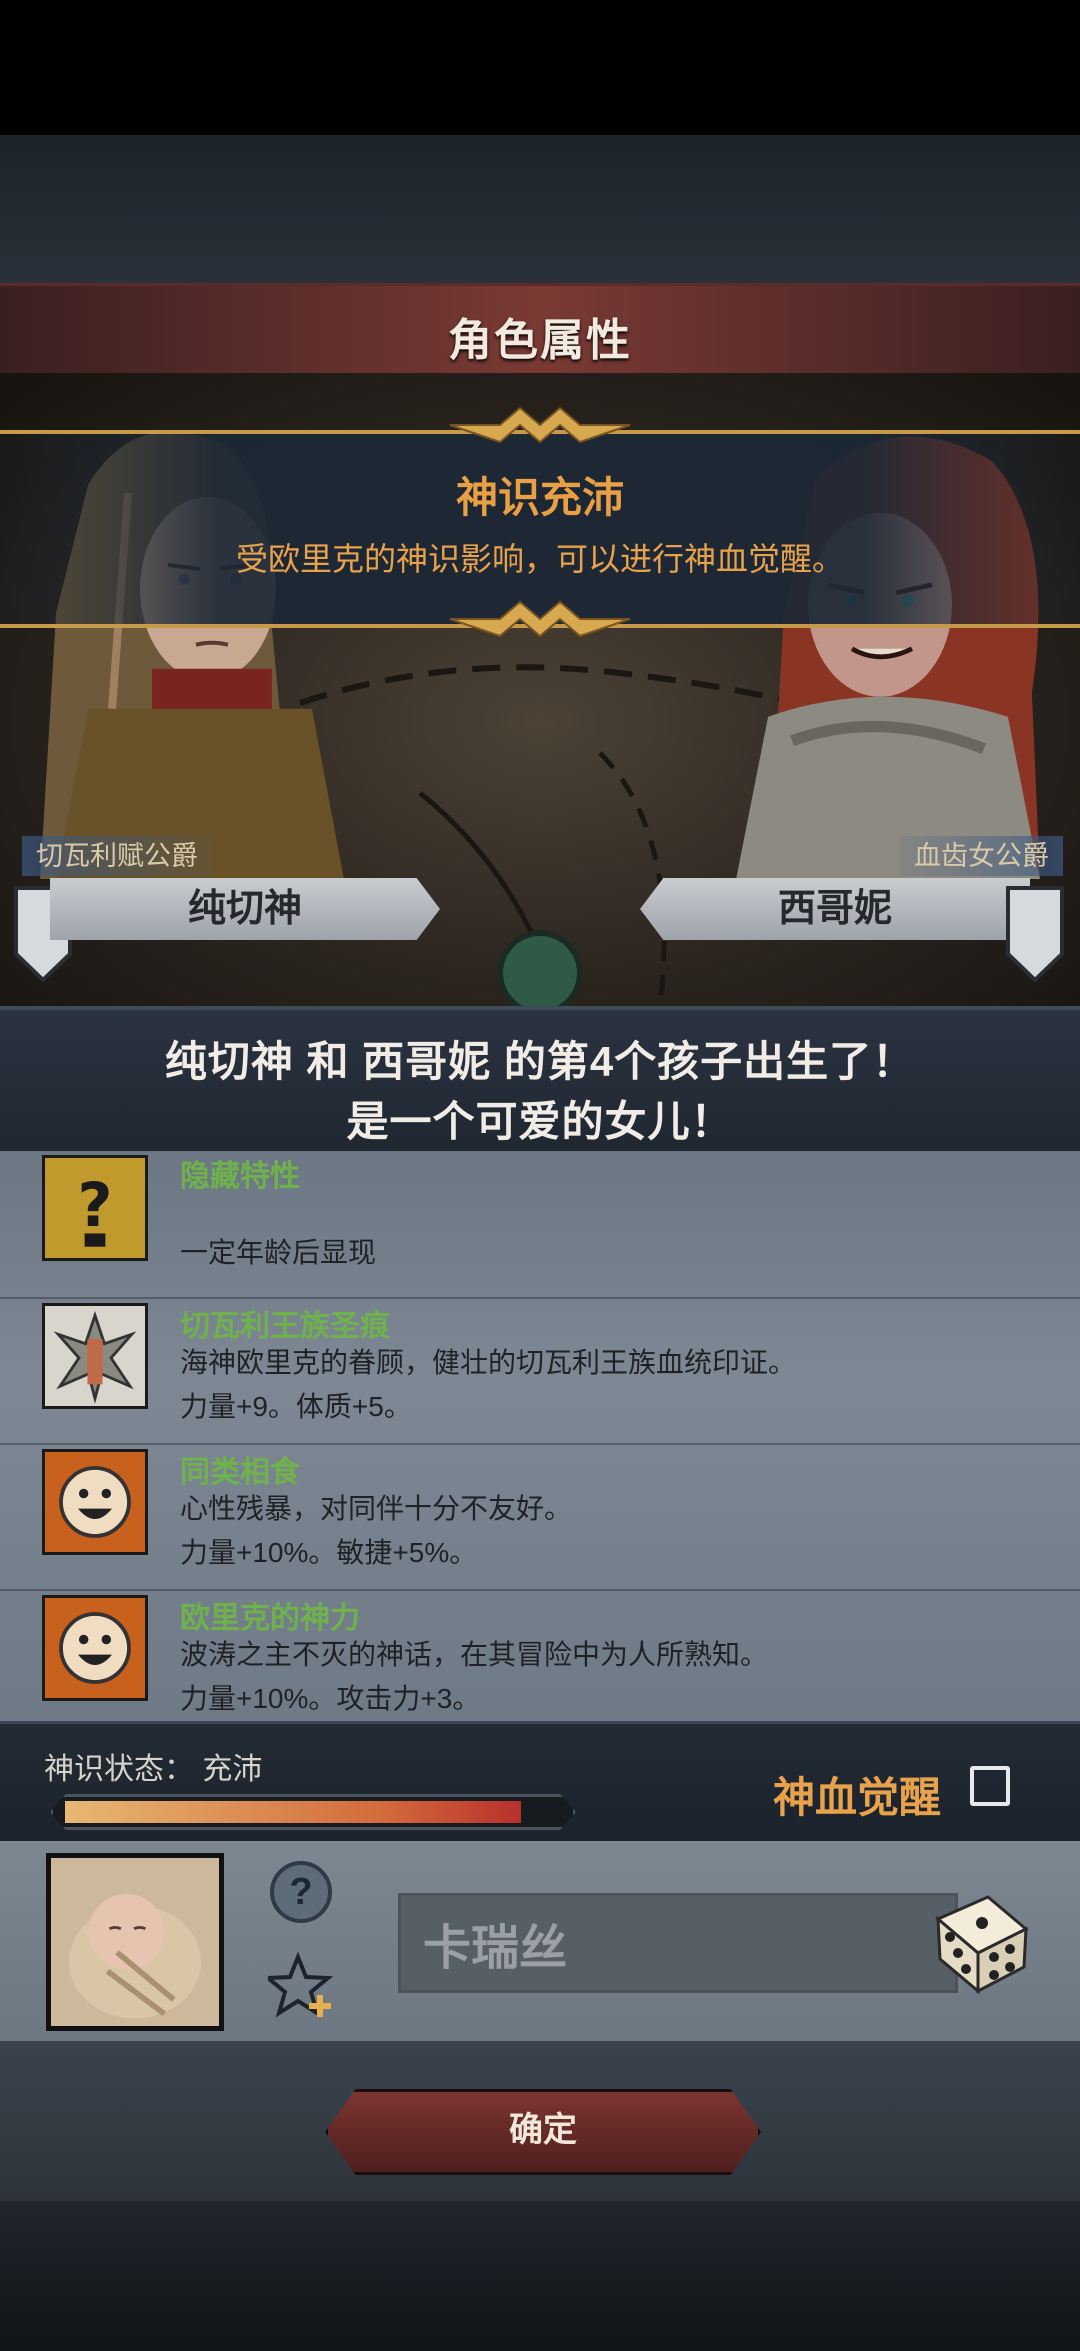 The width and height of the screenshot is (1080, 2351). What do you see at coordinates (293, 1812) in the screenshot?
I see `progress-fill` at bounding box center [293, 1812].